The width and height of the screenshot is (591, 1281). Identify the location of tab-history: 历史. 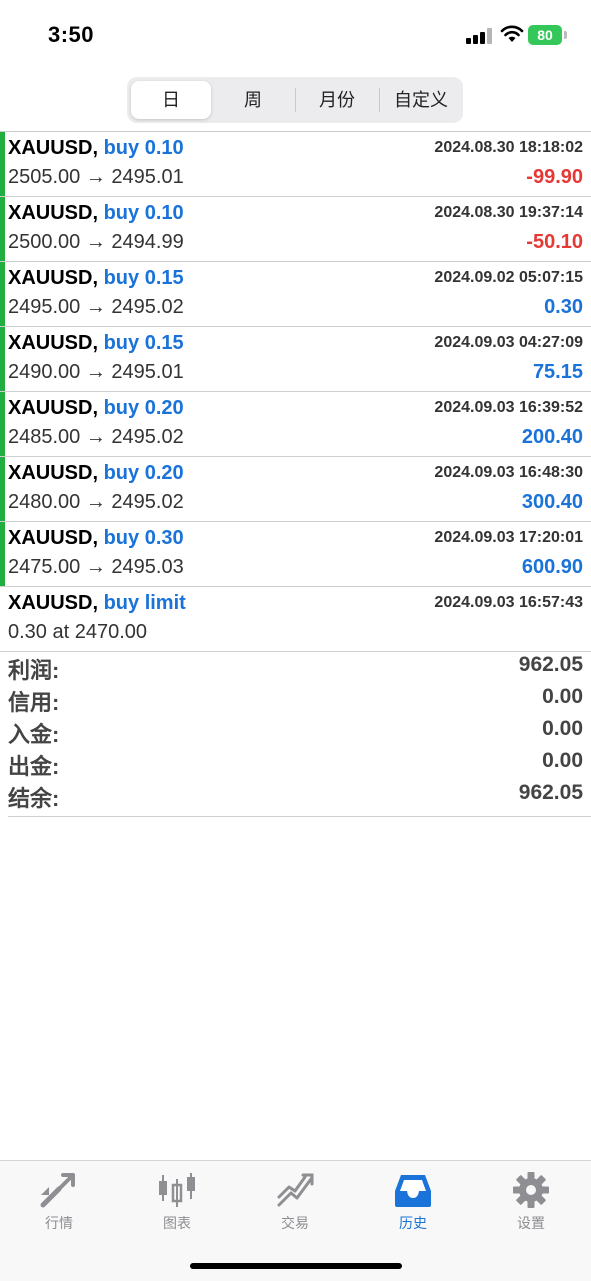
(413, 1201).